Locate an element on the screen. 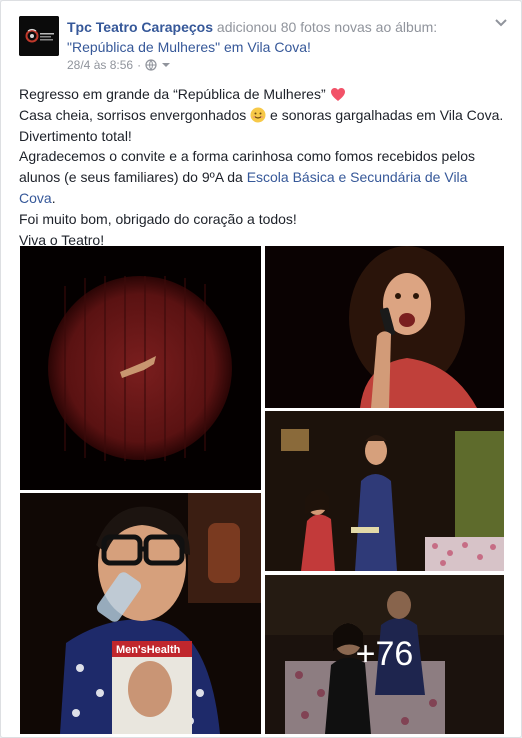 Image resolution: width=522 pixels, height=738 pixels. post-meta: 28/4 às 8:56 · is located at coordinates (119, 65).